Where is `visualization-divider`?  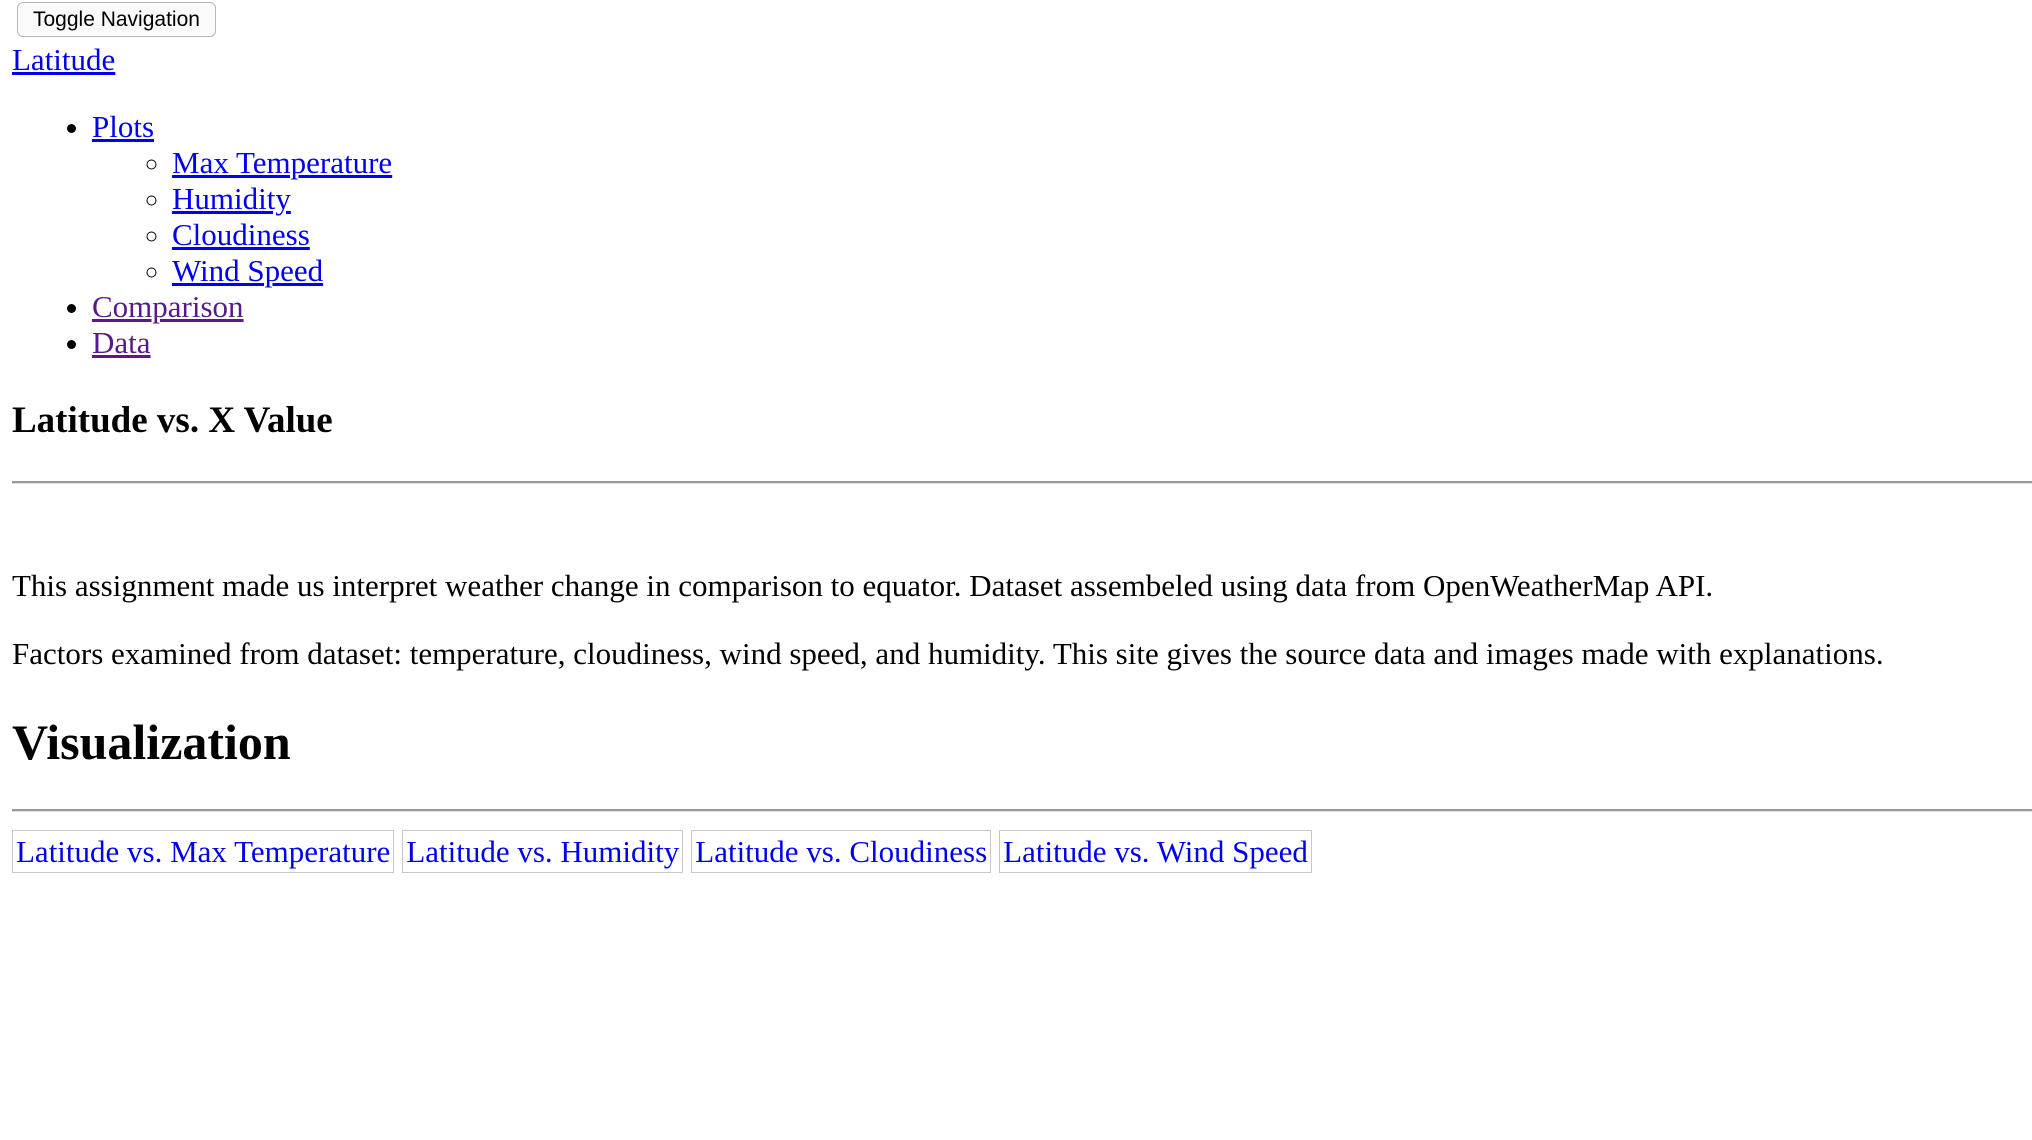 visualization-divider is located at coordinates (1022, 810).